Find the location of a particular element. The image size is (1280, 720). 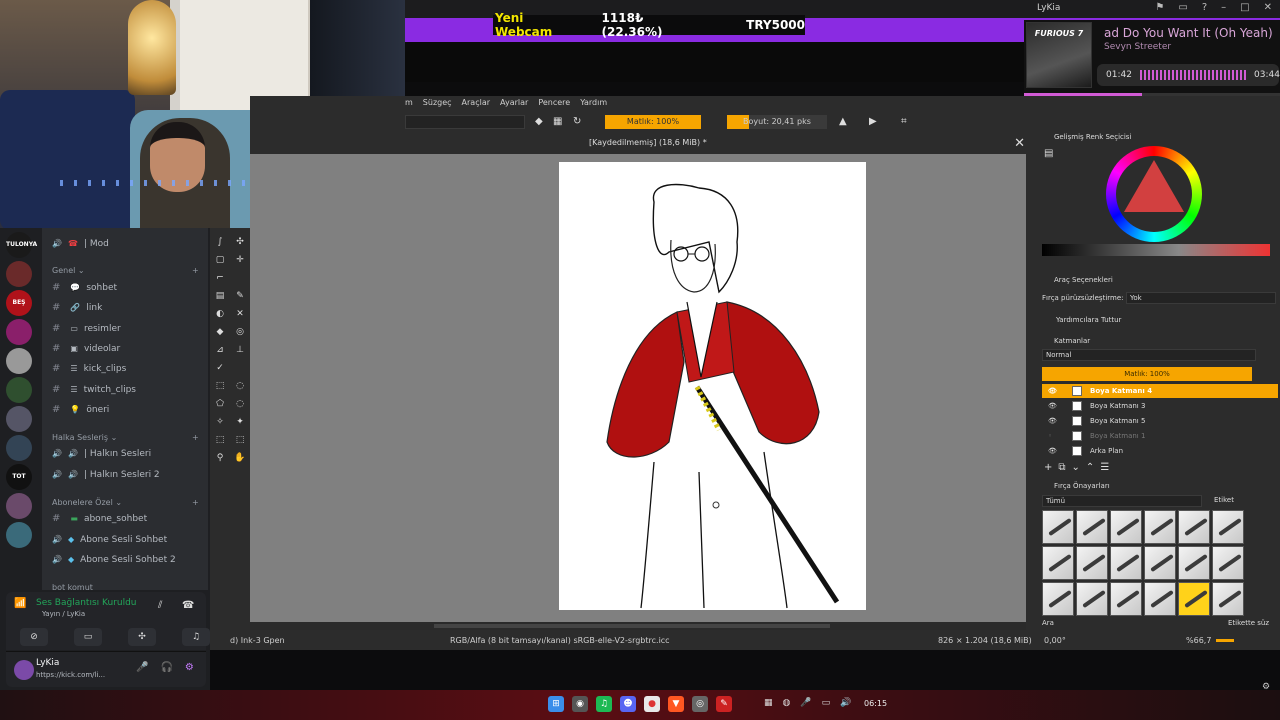

noise-suppression-icon: ⫽ is located at coordinates (160, 605).